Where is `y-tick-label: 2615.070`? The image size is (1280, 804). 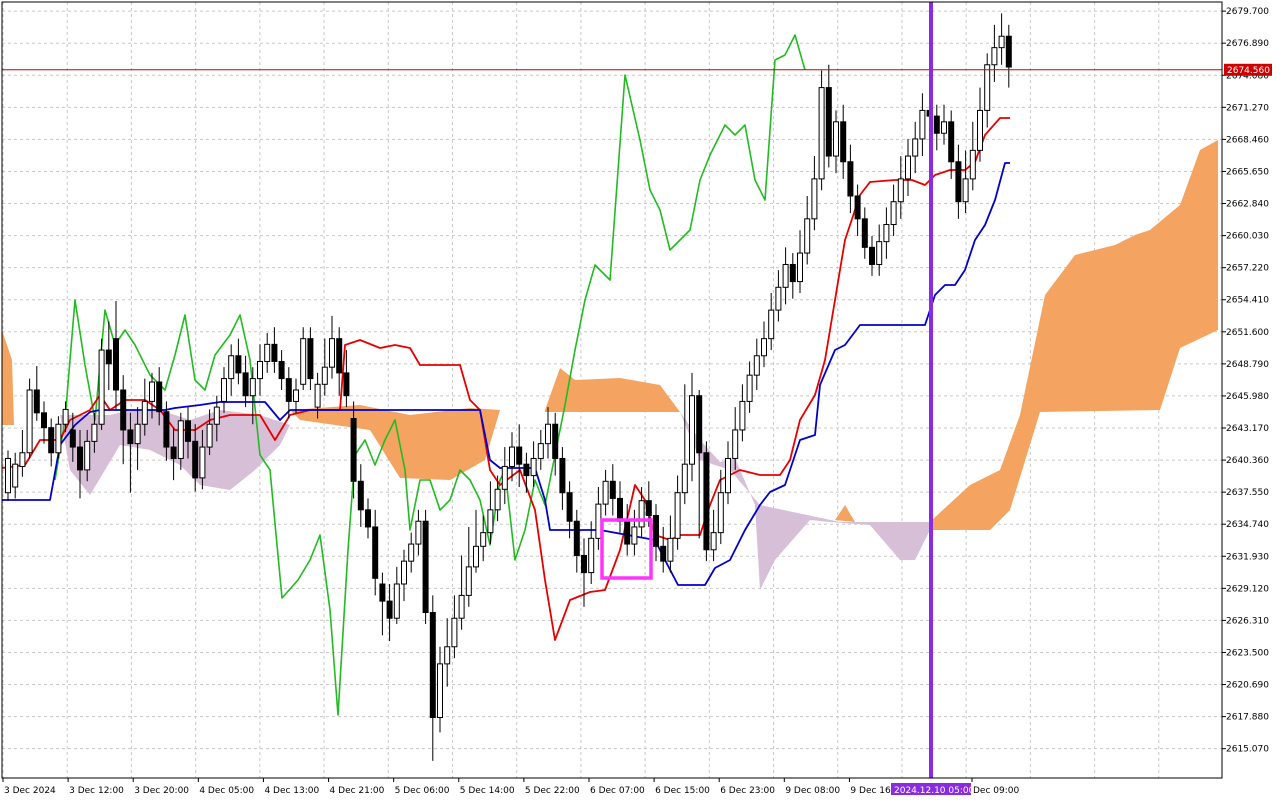
y-tick-label: 2615.070 is located at coordinates (1247, 750).